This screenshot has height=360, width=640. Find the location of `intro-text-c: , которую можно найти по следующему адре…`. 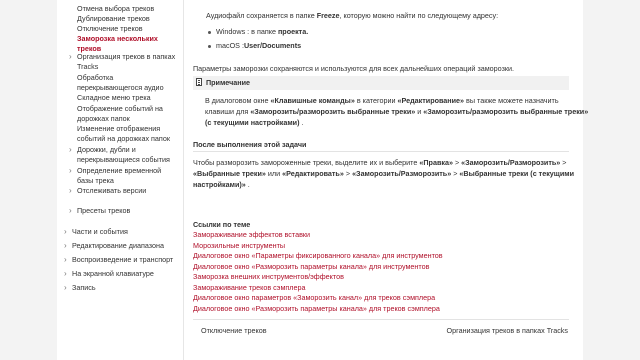

intro-text-c: , которую можно найти по следующему адре… is located at coordinates (419, 15).